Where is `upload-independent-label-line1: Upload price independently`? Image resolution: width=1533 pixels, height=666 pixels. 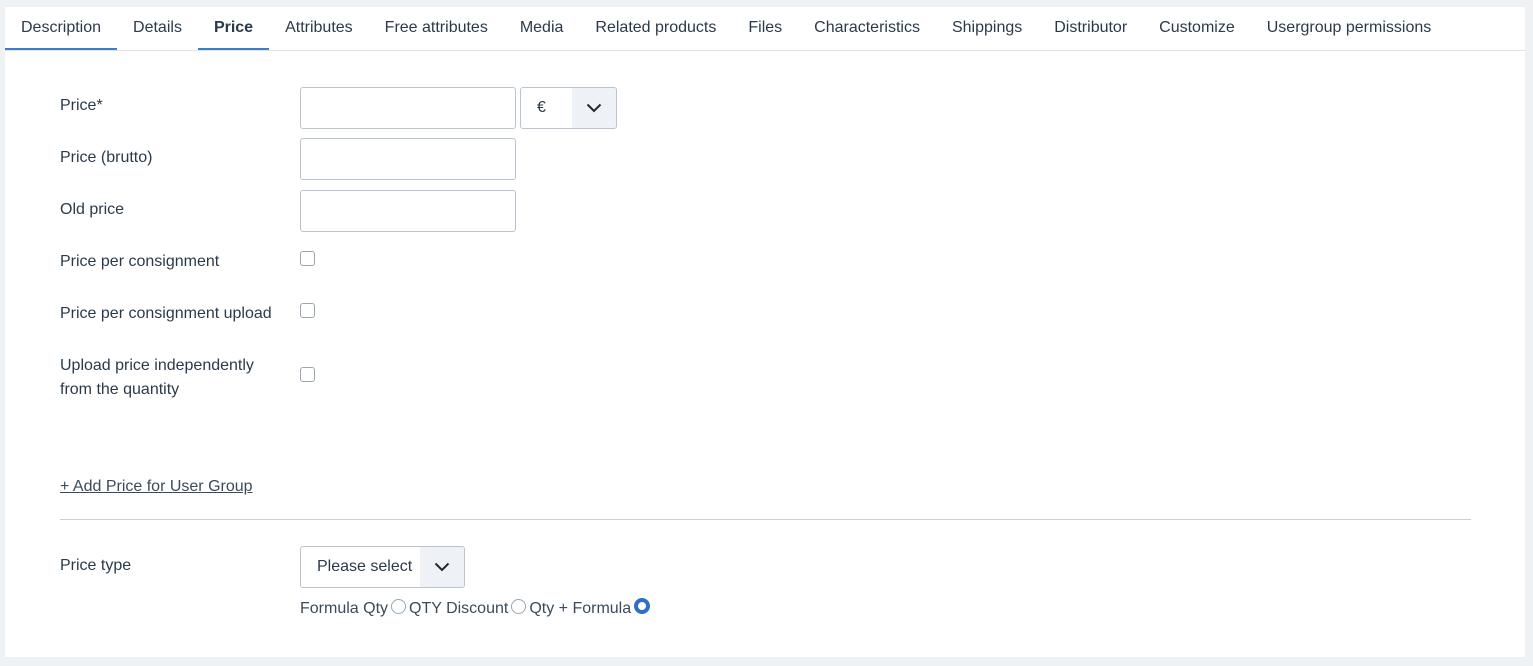
upload-independent-label-line1: Upload price independently is located at coordinates (157, 365).